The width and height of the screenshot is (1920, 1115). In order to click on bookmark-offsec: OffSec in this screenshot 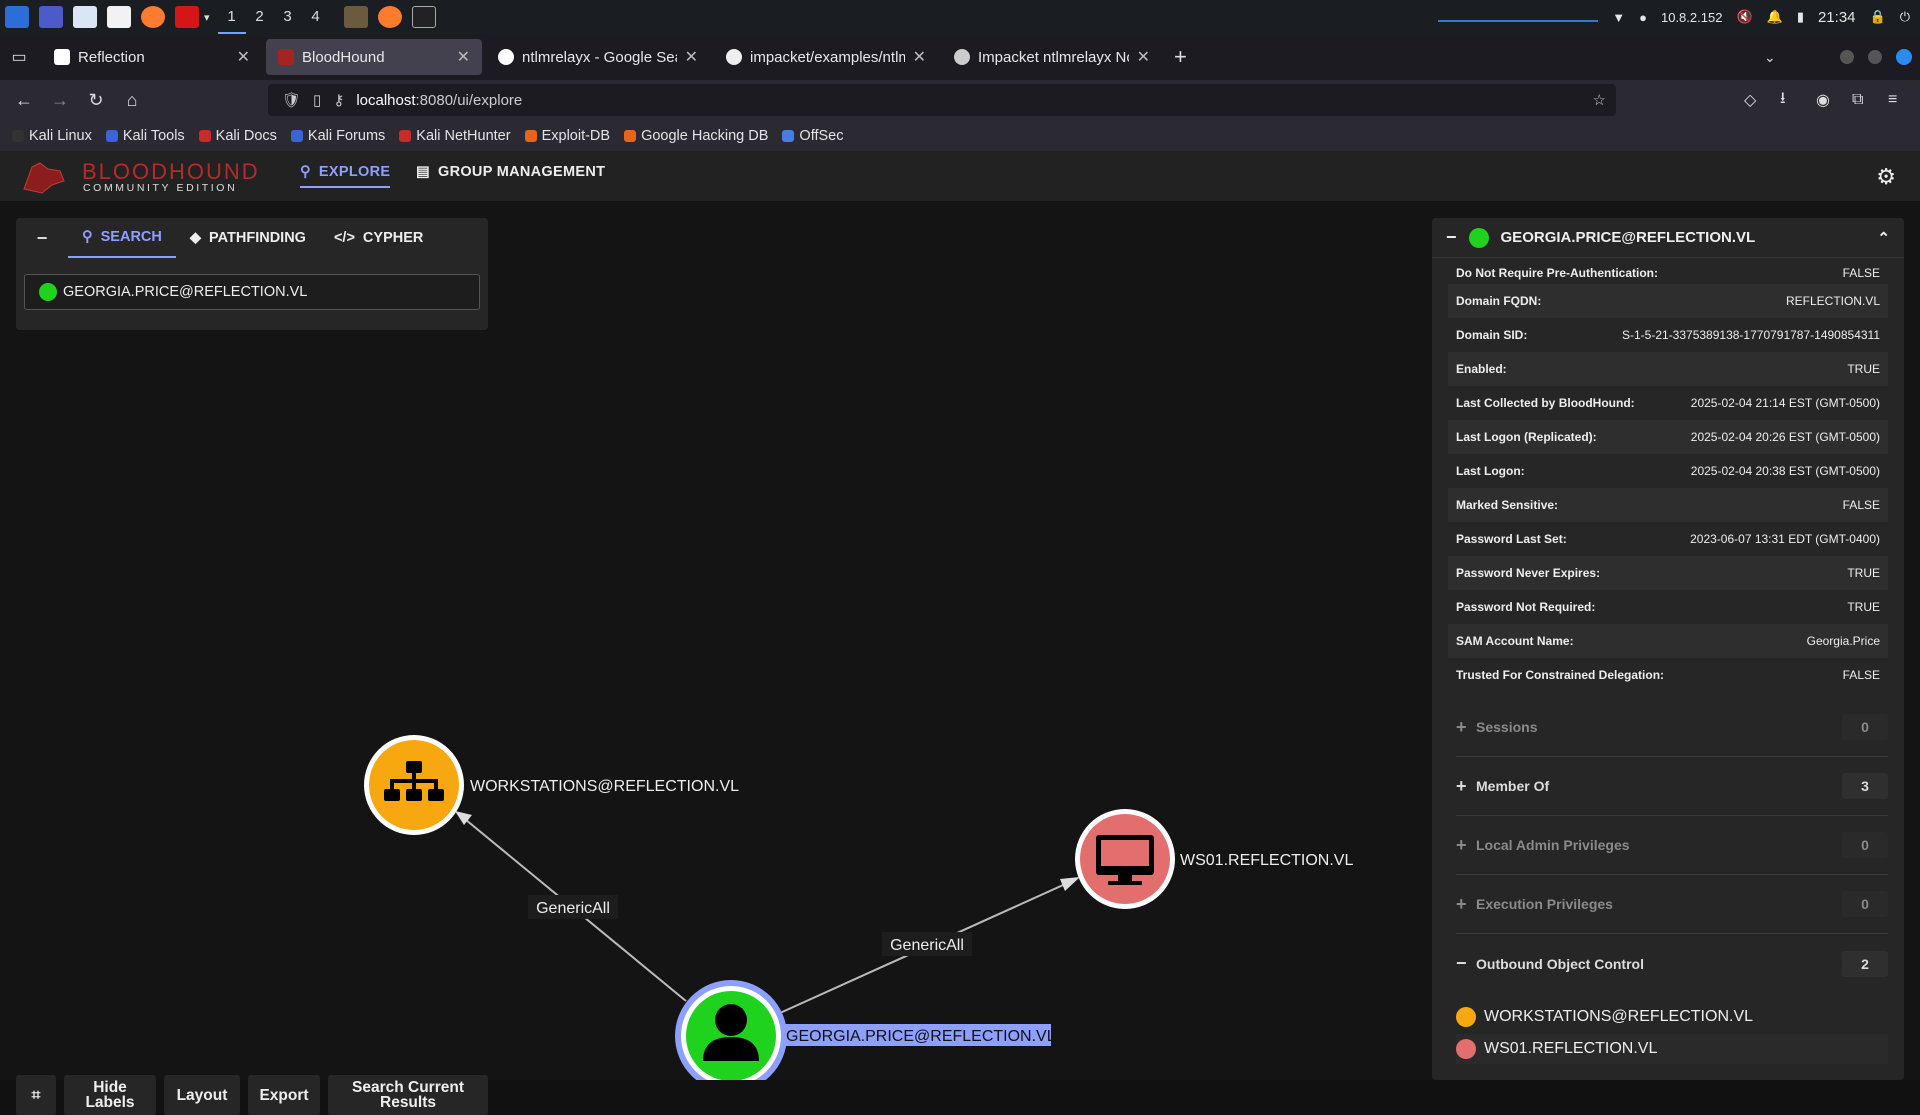, I will do `click(812, 136)`.